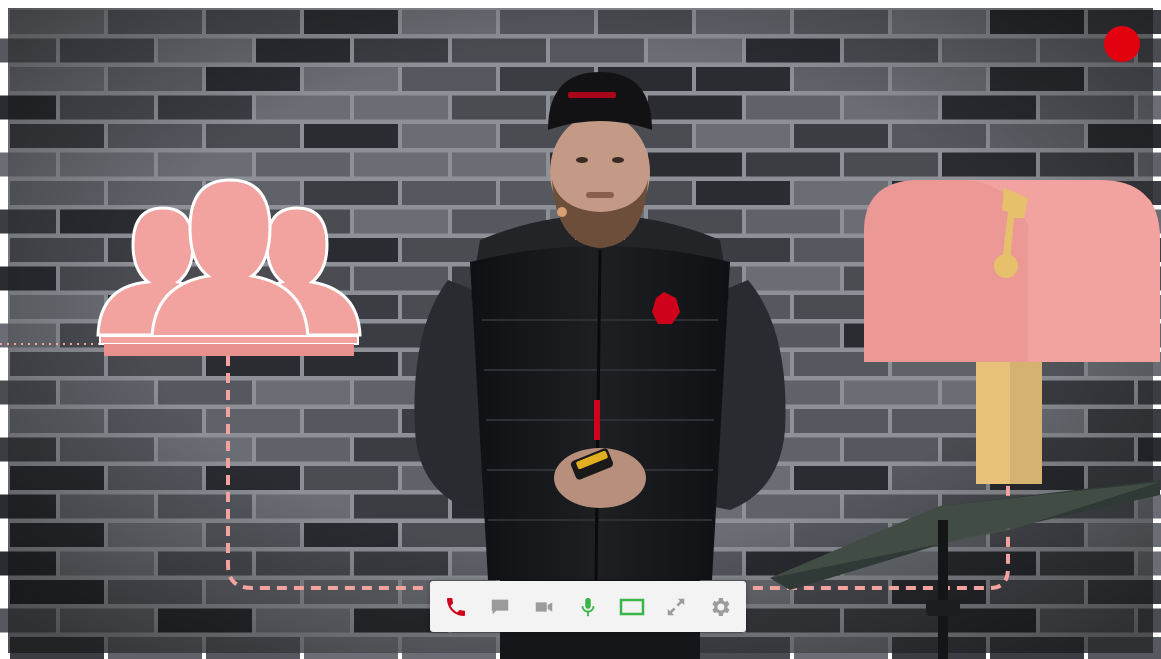  I want to click on gear-icon, so click(721, 606).